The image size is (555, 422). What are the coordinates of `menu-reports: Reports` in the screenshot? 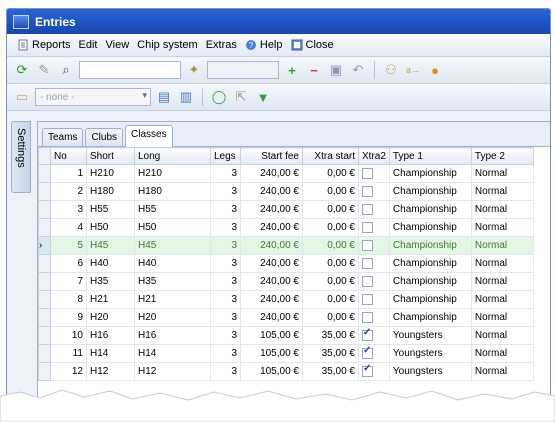 It's located at (44, 45).